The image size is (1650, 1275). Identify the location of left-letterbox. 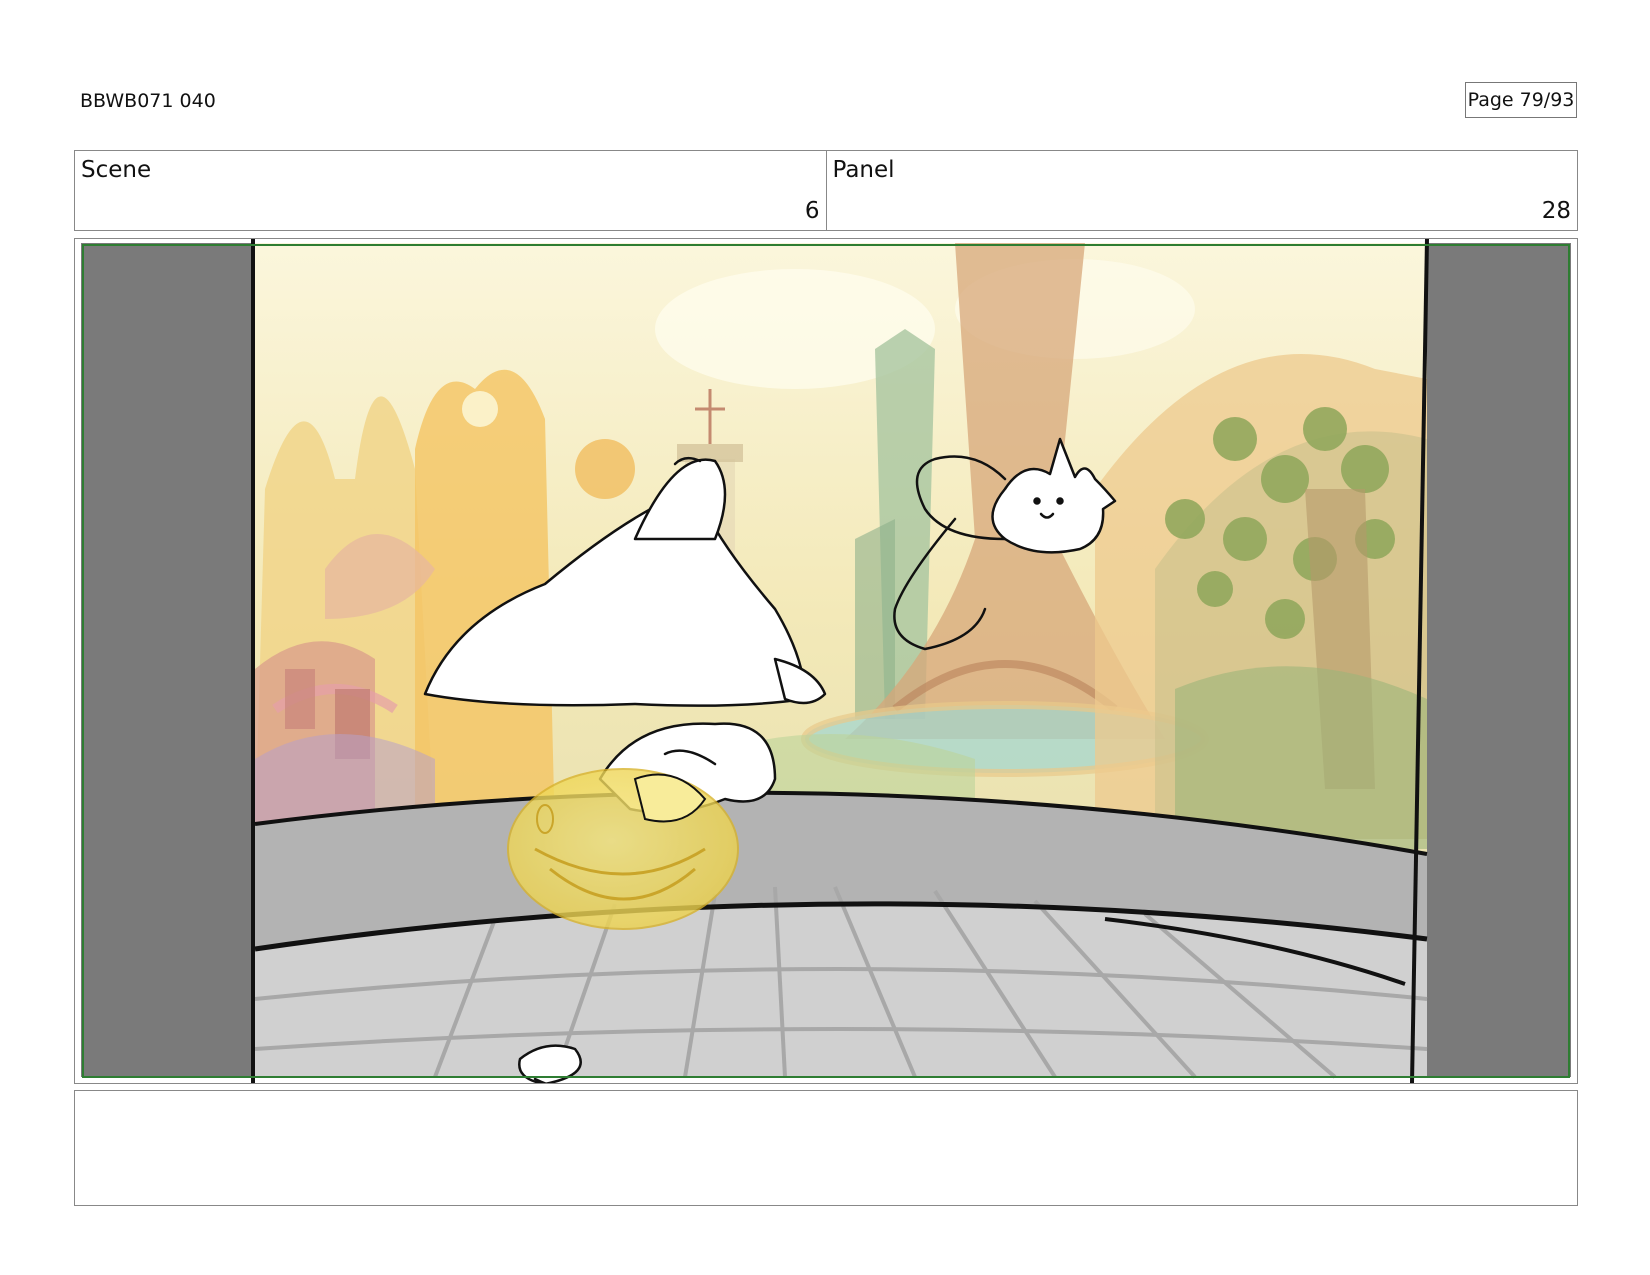
(167, 660).